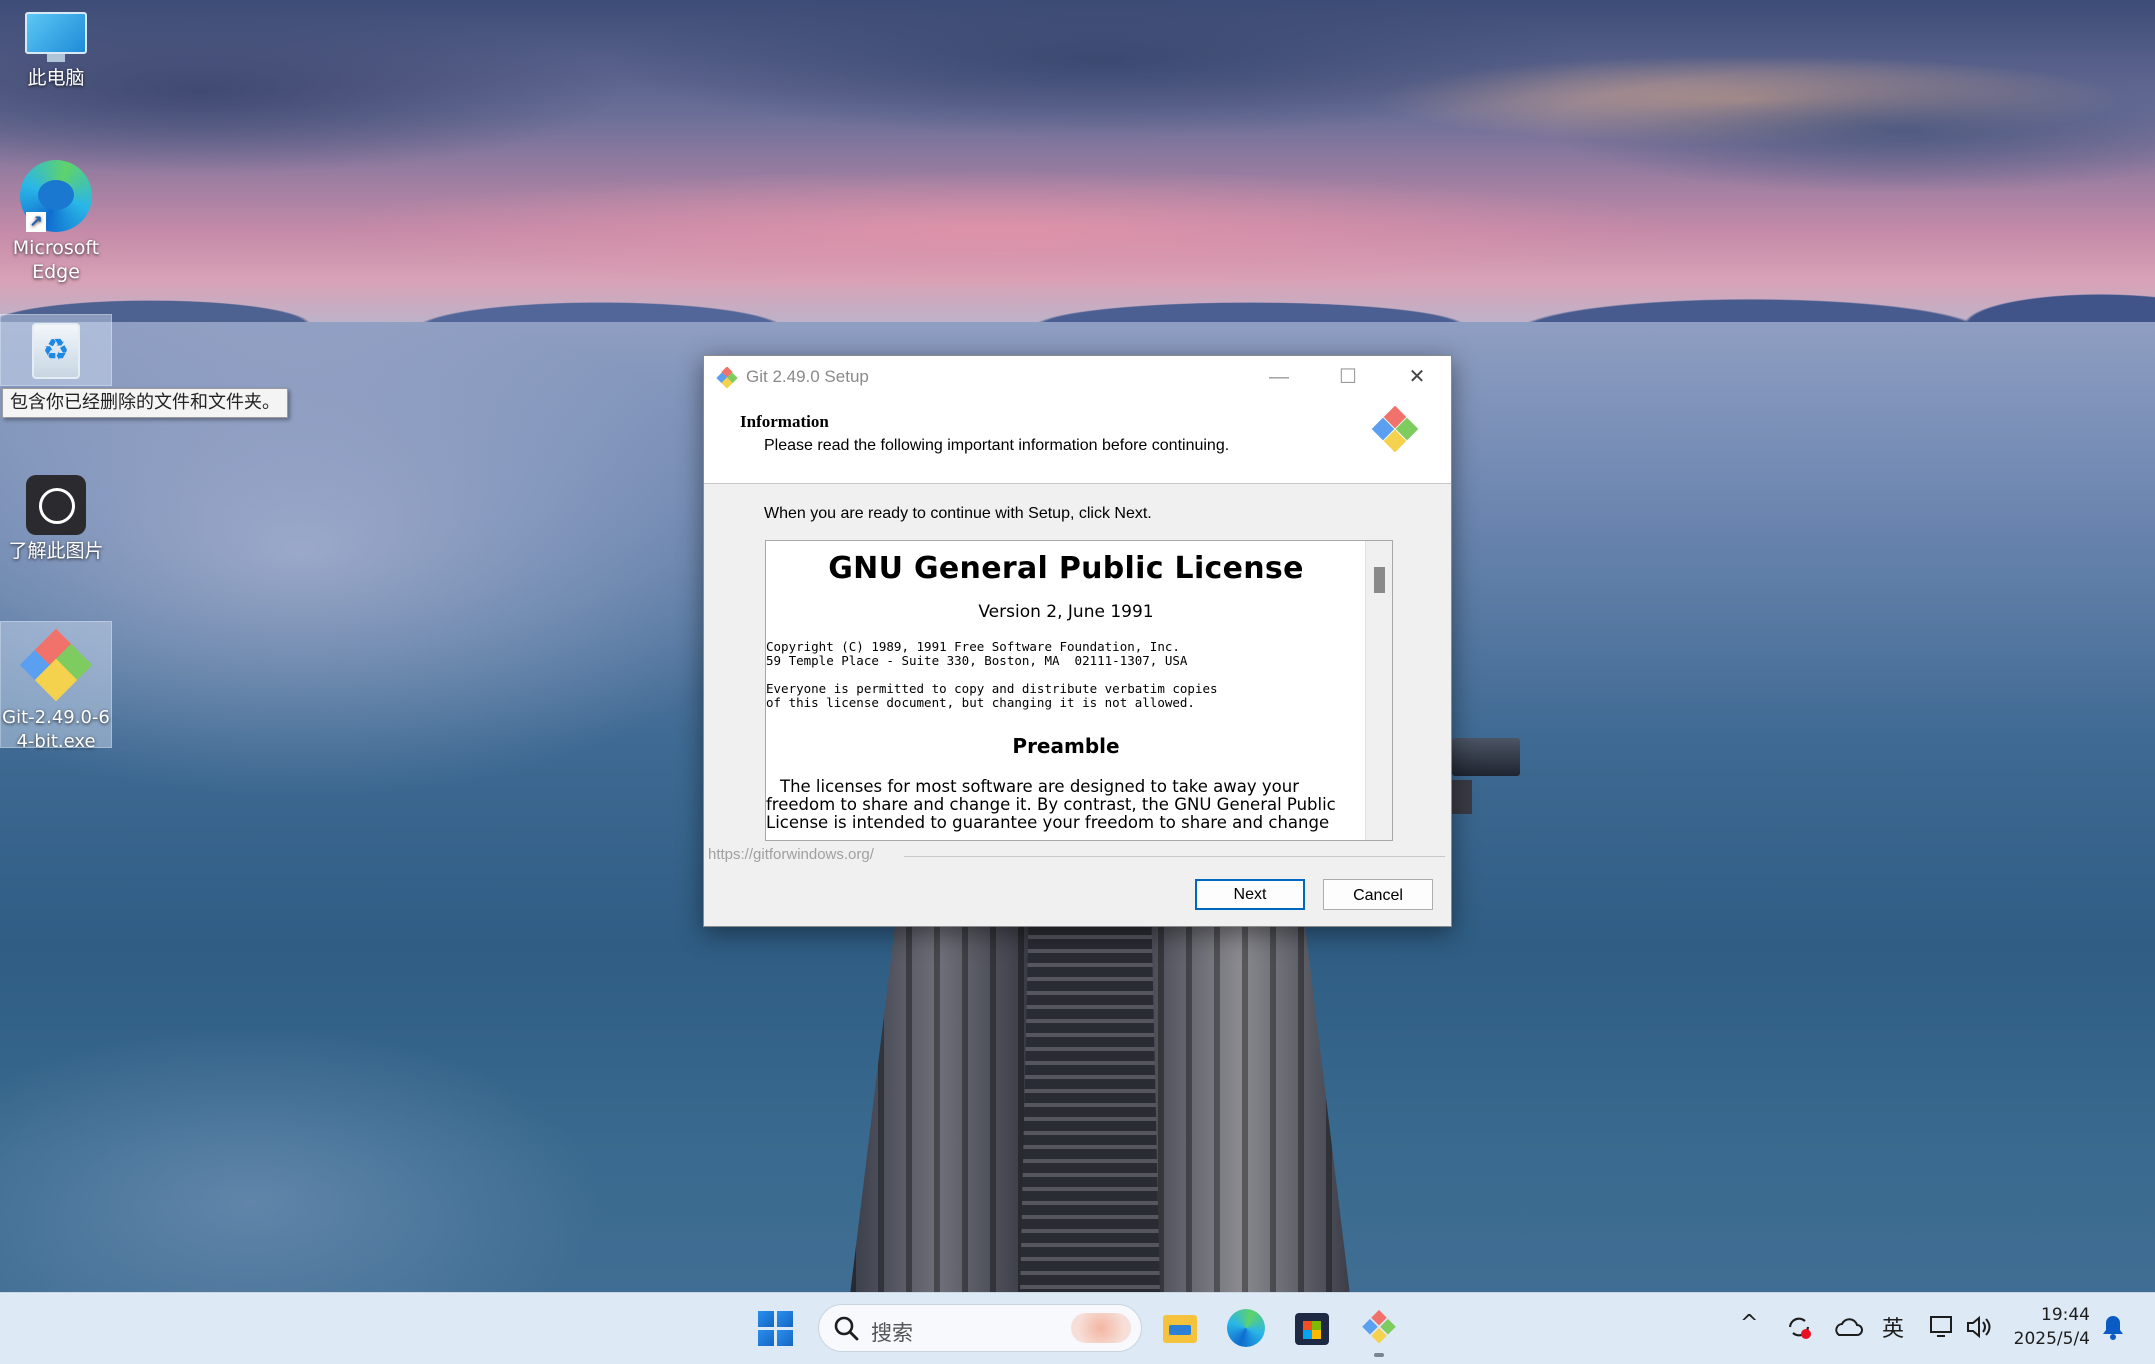  What do you see at coordinates (1379, 1329) in the screenshot?
I see `git-taskbar-icon` at bounding box center [1379, 1329].